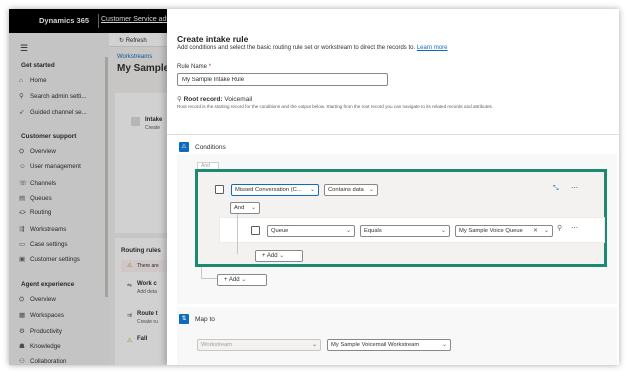 This screenshot has height=373, width=628. I want to click on add-inner-button: + Add ⌄, so click(279, 256).